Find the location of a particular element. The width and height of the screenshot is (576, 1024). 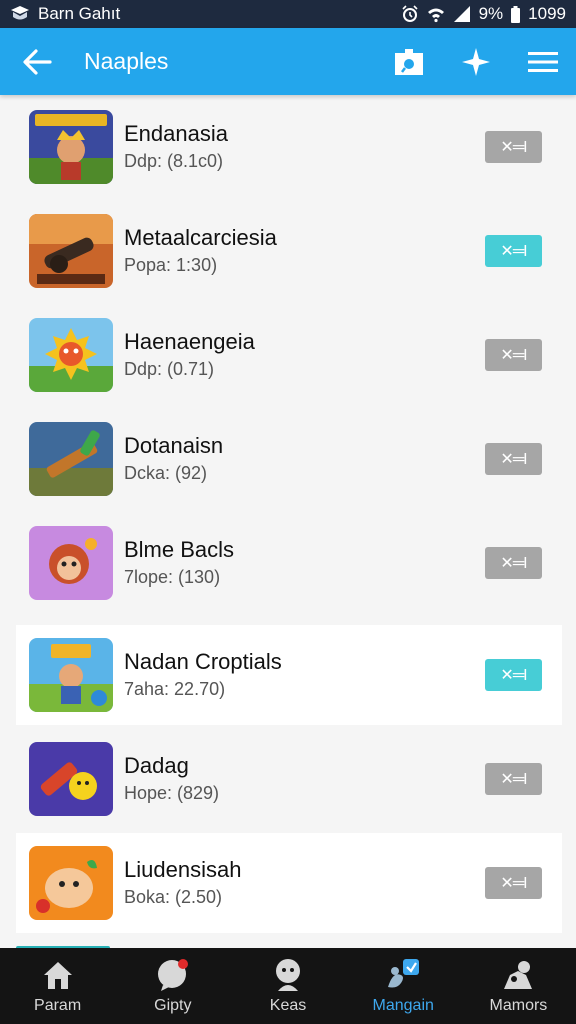

list-item: Blme Bacls 7lope: (130) ✕═I is located at coordinates (289, 563).